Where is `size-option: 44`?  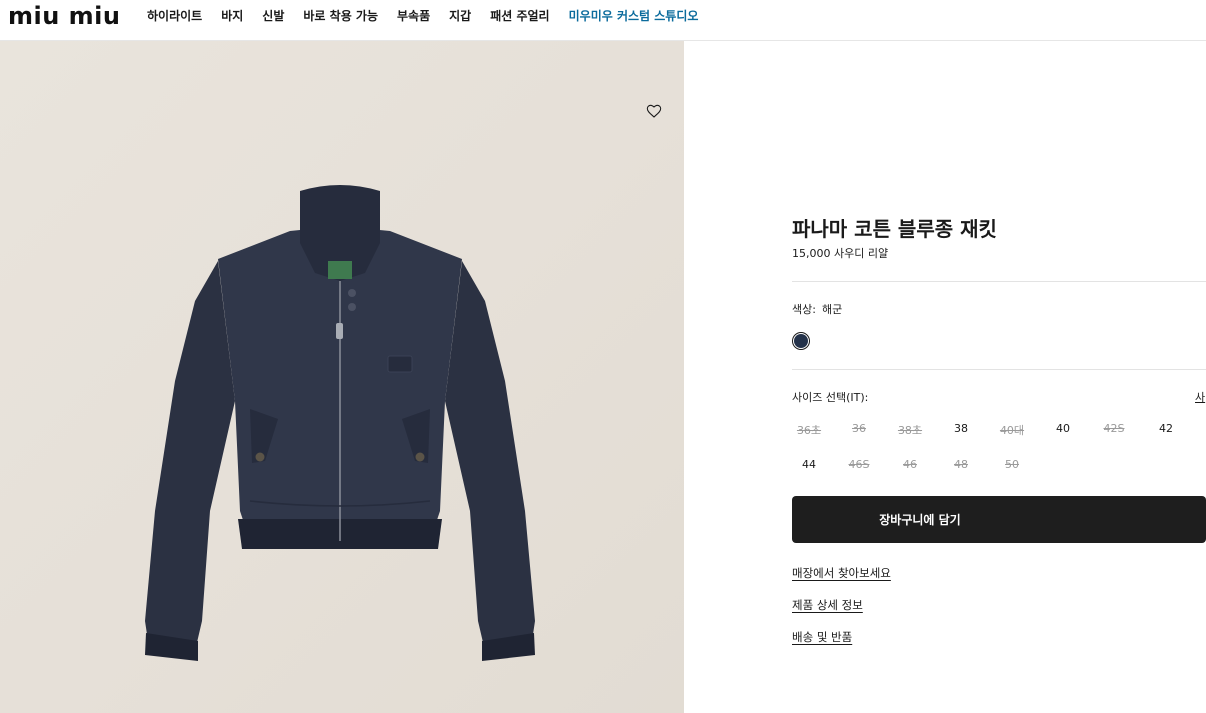
size-option: 44 is located at coordinates (809, 464).